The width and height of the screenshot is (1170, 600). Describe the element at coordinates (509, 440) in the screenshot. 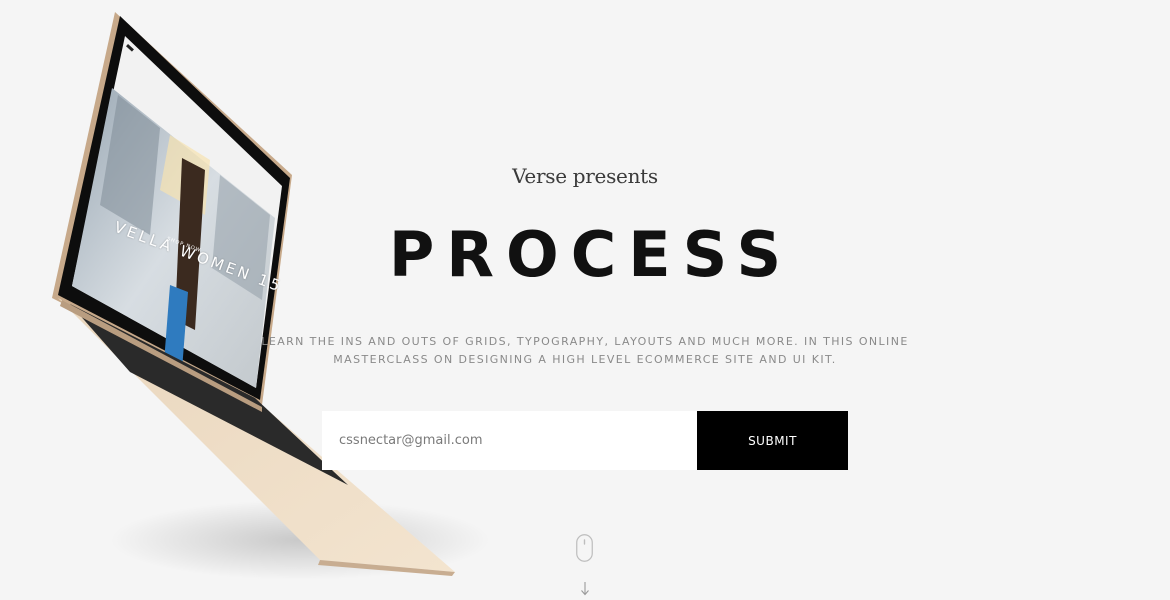

I see `email-field` at that location.